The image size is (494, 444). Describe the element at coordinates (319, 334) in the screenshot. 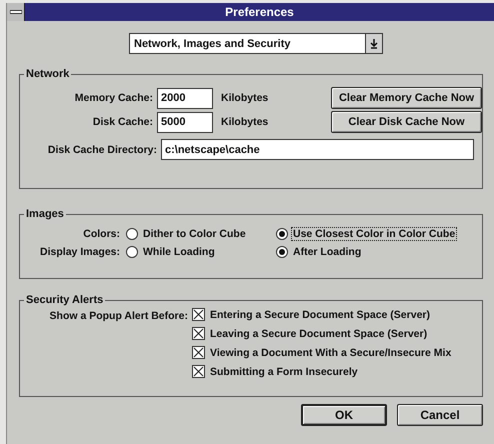

I see `checkbox-label: Leaving a Secure Document Space (Server)` at that location.